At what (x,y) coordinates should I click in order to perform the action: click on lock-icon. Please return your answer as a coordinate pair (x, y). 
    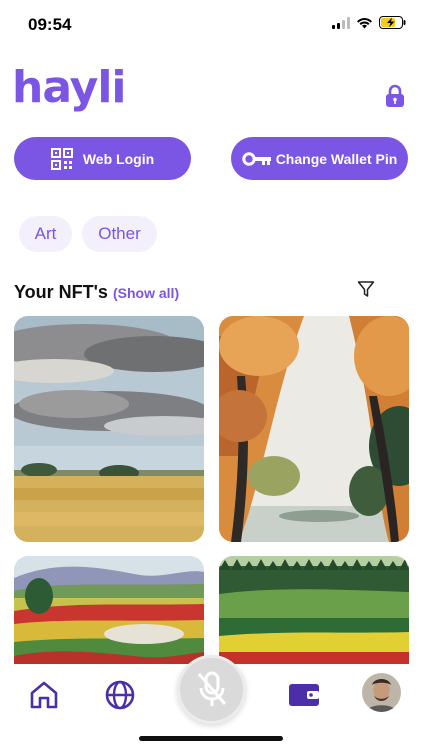
    Looking at the image, I should click on (395, 96).